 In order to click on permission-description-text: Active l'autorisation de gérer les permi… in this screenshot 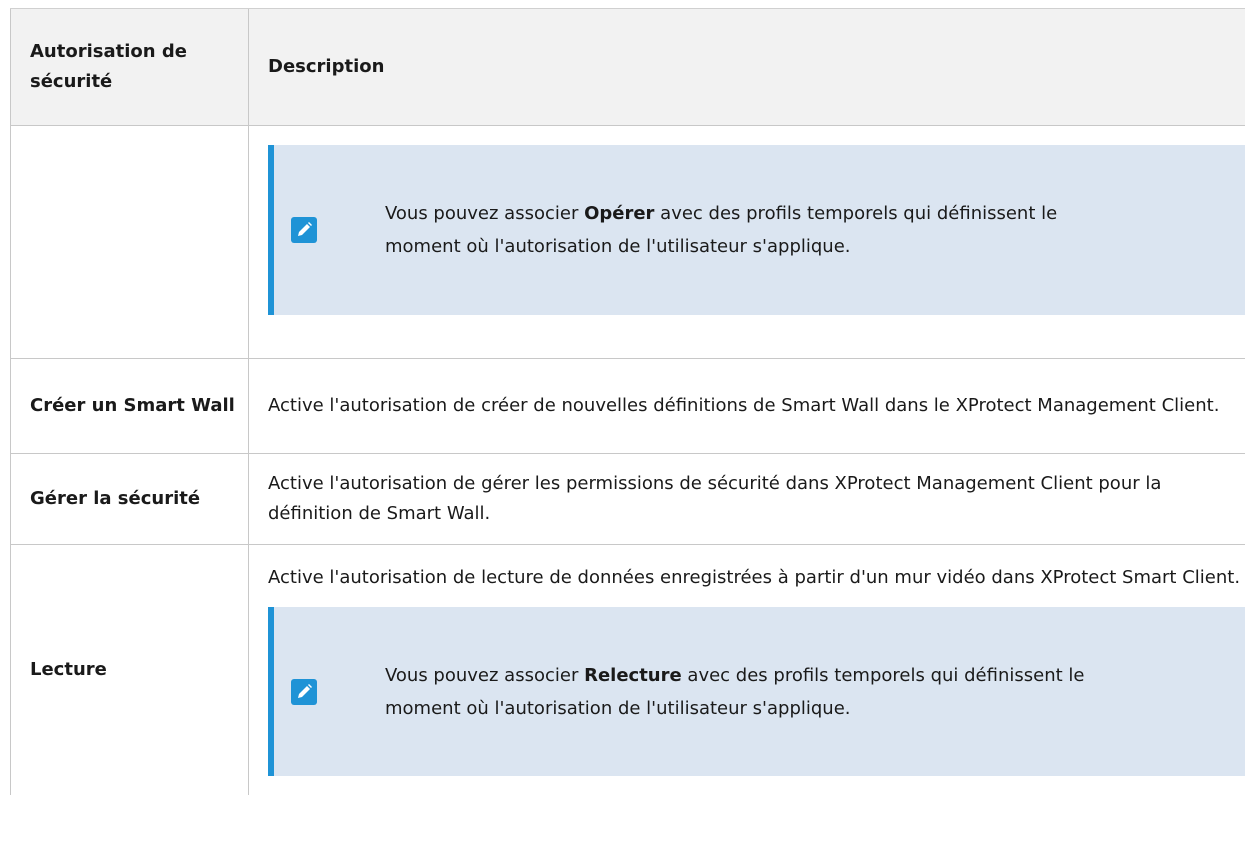, I will do `click(715, 498)`.